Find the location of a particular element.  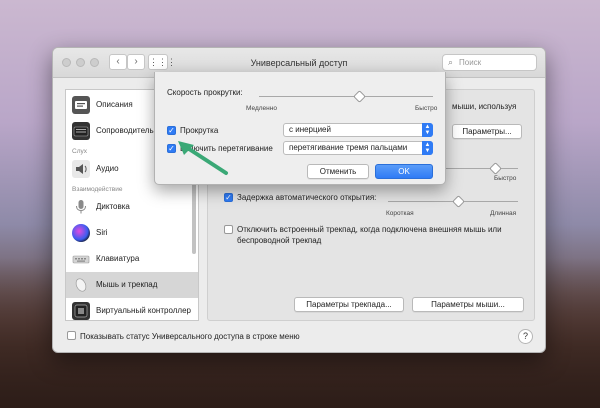

speaker-icon is located at coordinates (81, 169).